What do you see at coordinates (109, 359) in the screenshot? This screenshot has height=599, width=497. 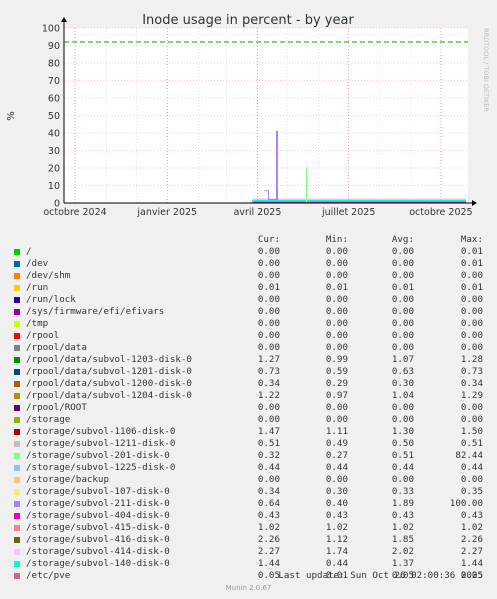 I see `legend-label: /rpool/data/subvol-1203-disk-0` at bounding box center [109, 359].